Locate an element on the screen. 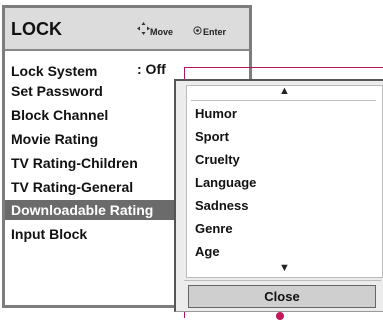 This screenshot has width=383, height=320. header-divider is located at coordinates (127, 50).